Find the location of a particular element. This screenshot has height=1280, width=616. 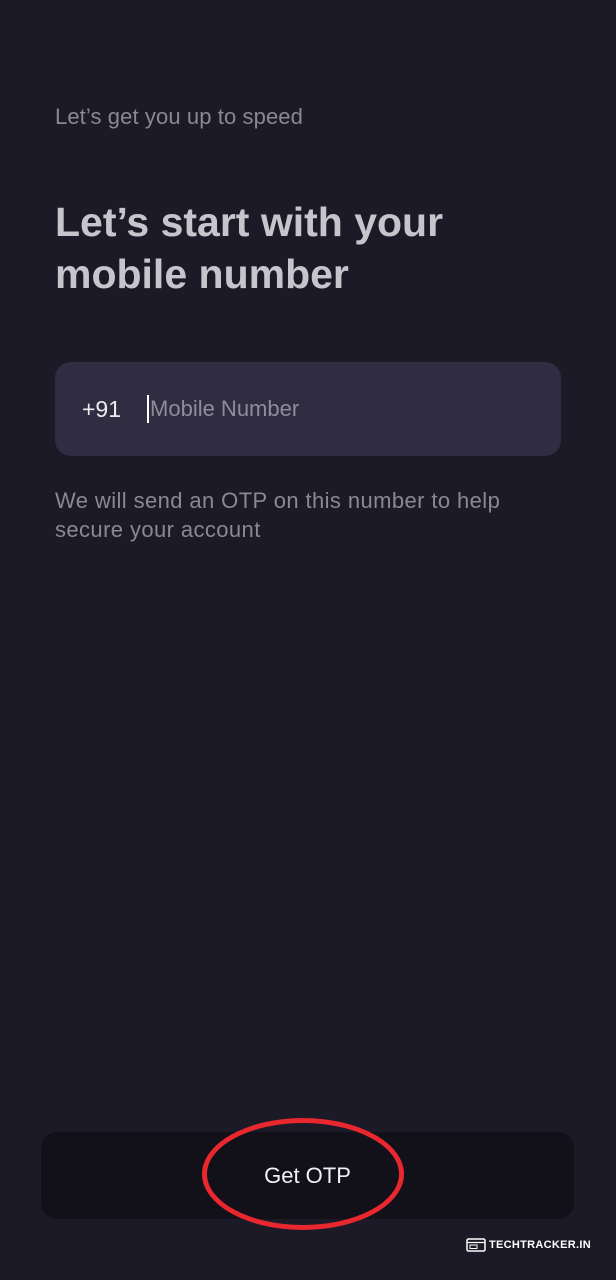

get-otp-button: Get OTP is located at coordinates (307, 1175).